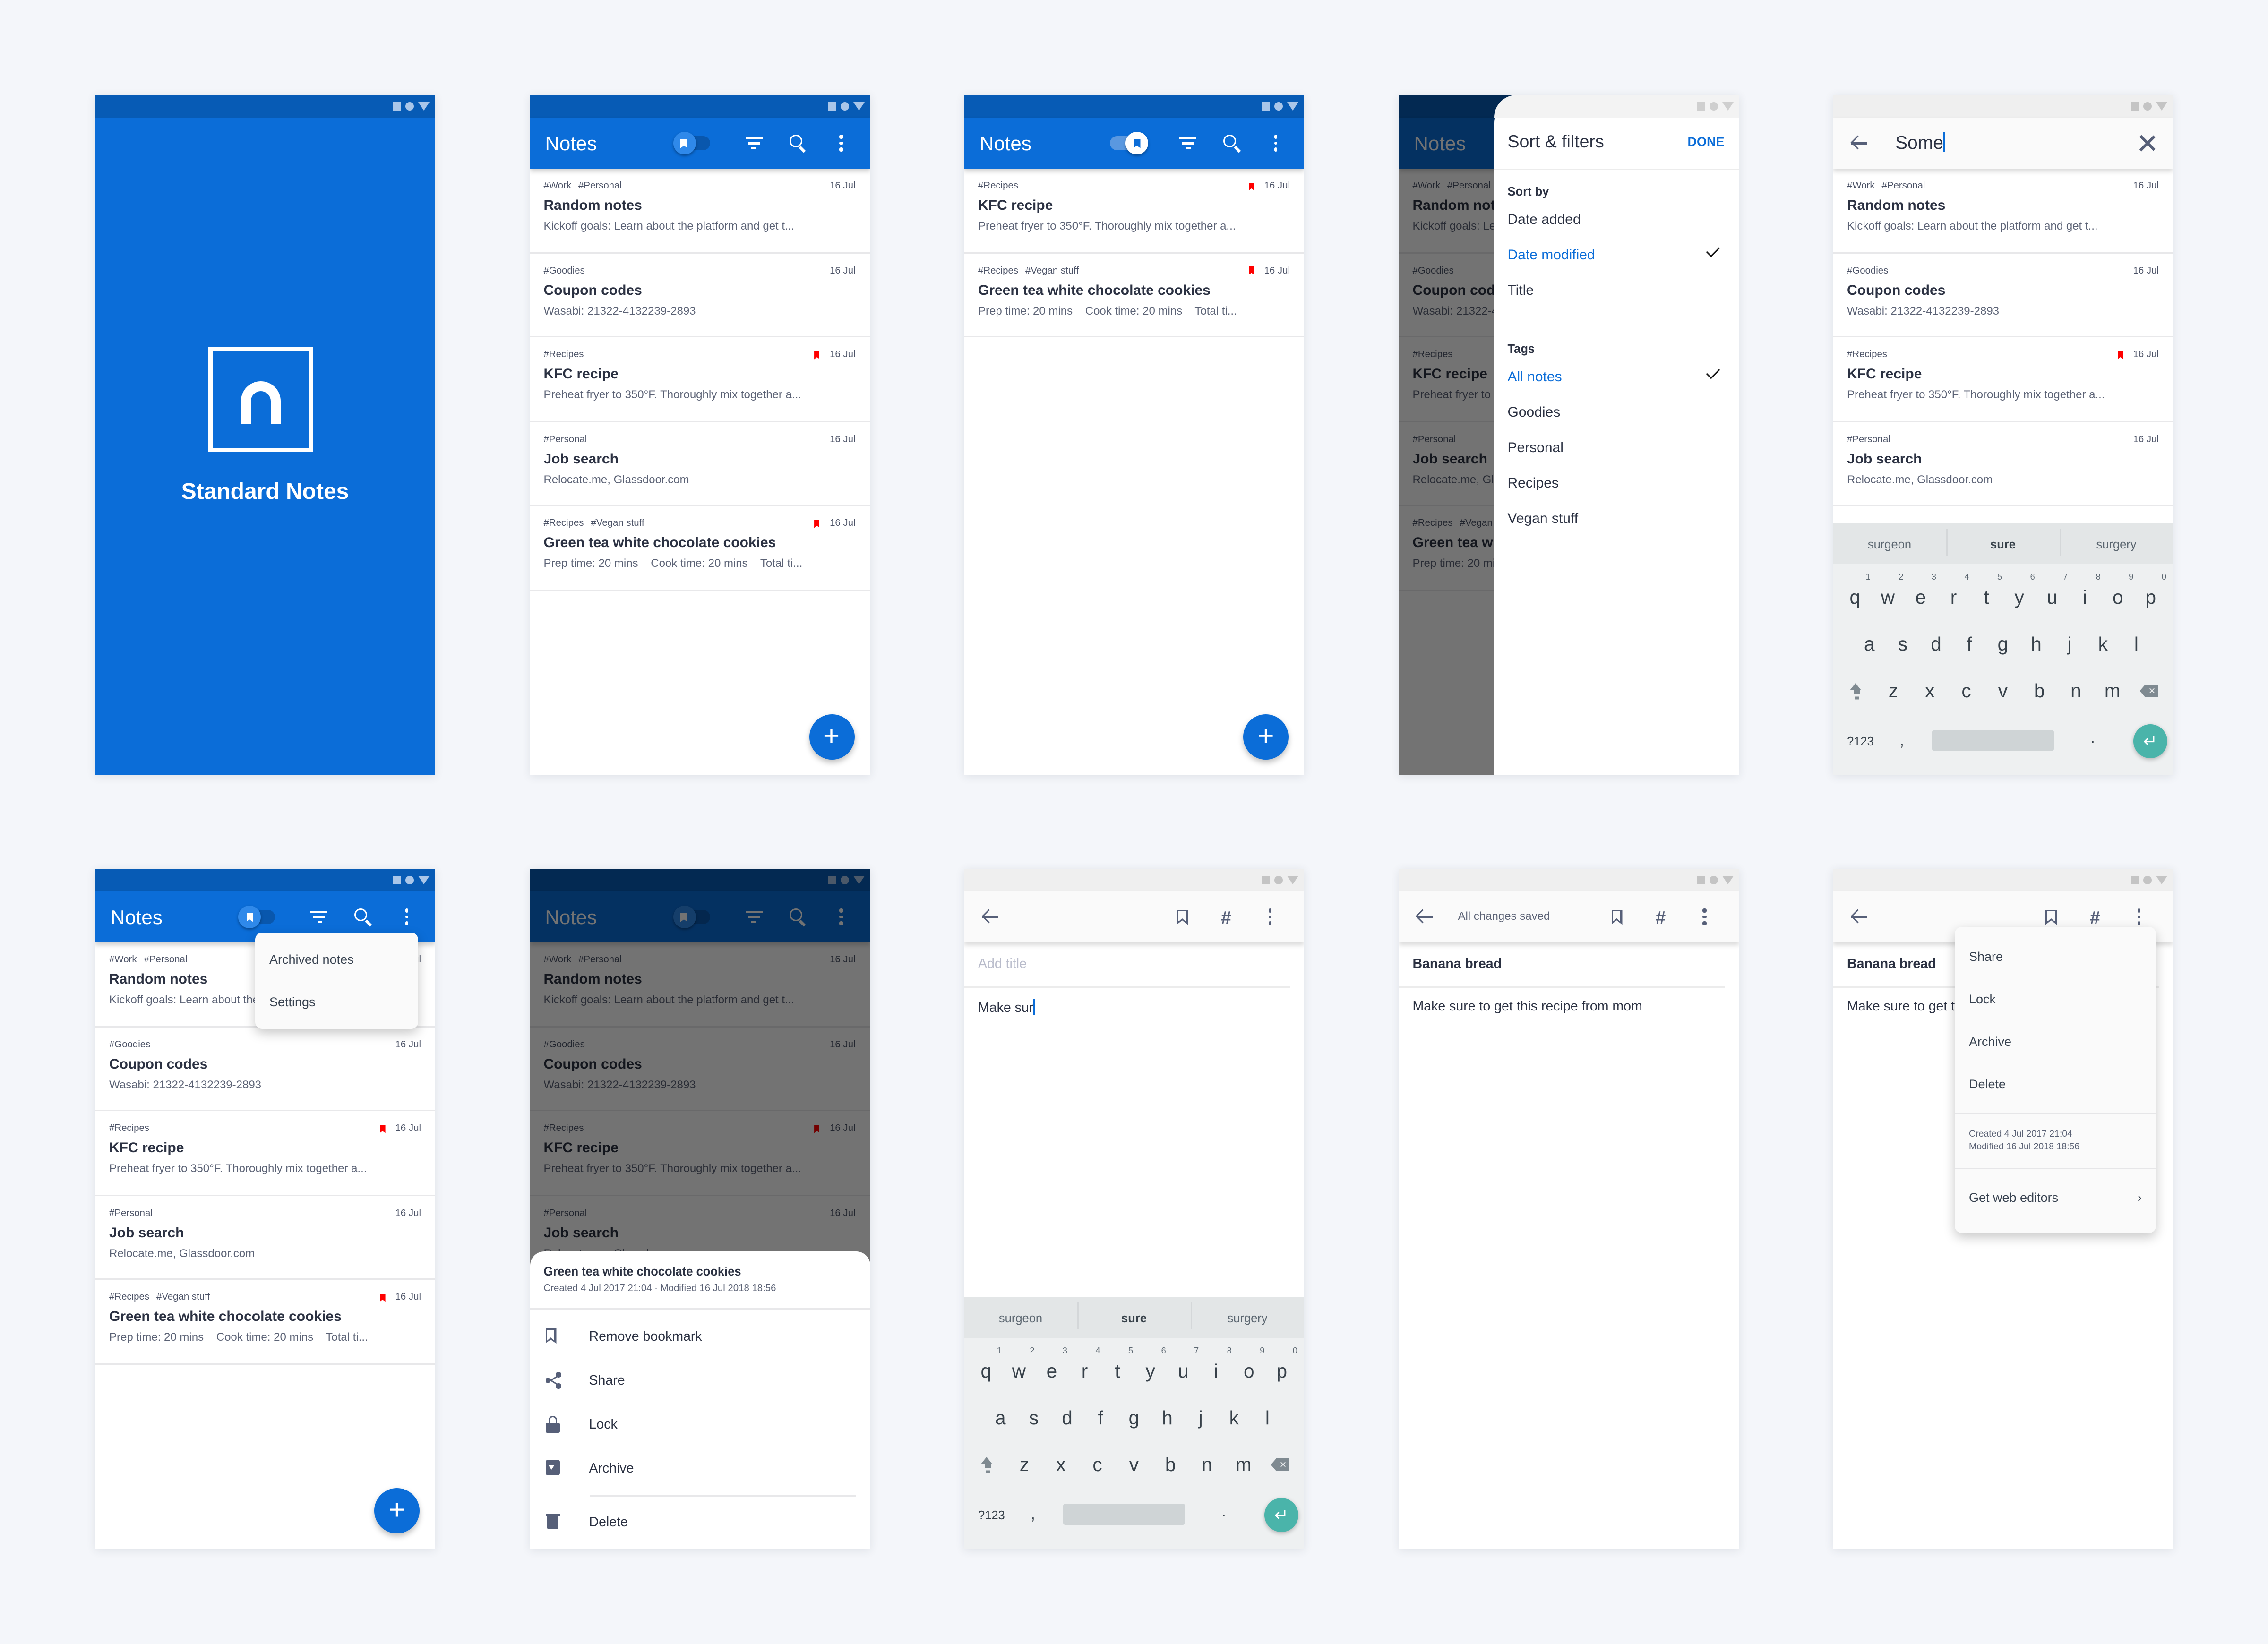 The image size is (2268, 1644). Describe the element at coordinates (991, 1515) in the screenshot. I see `symbols-key: ?123` at that location.